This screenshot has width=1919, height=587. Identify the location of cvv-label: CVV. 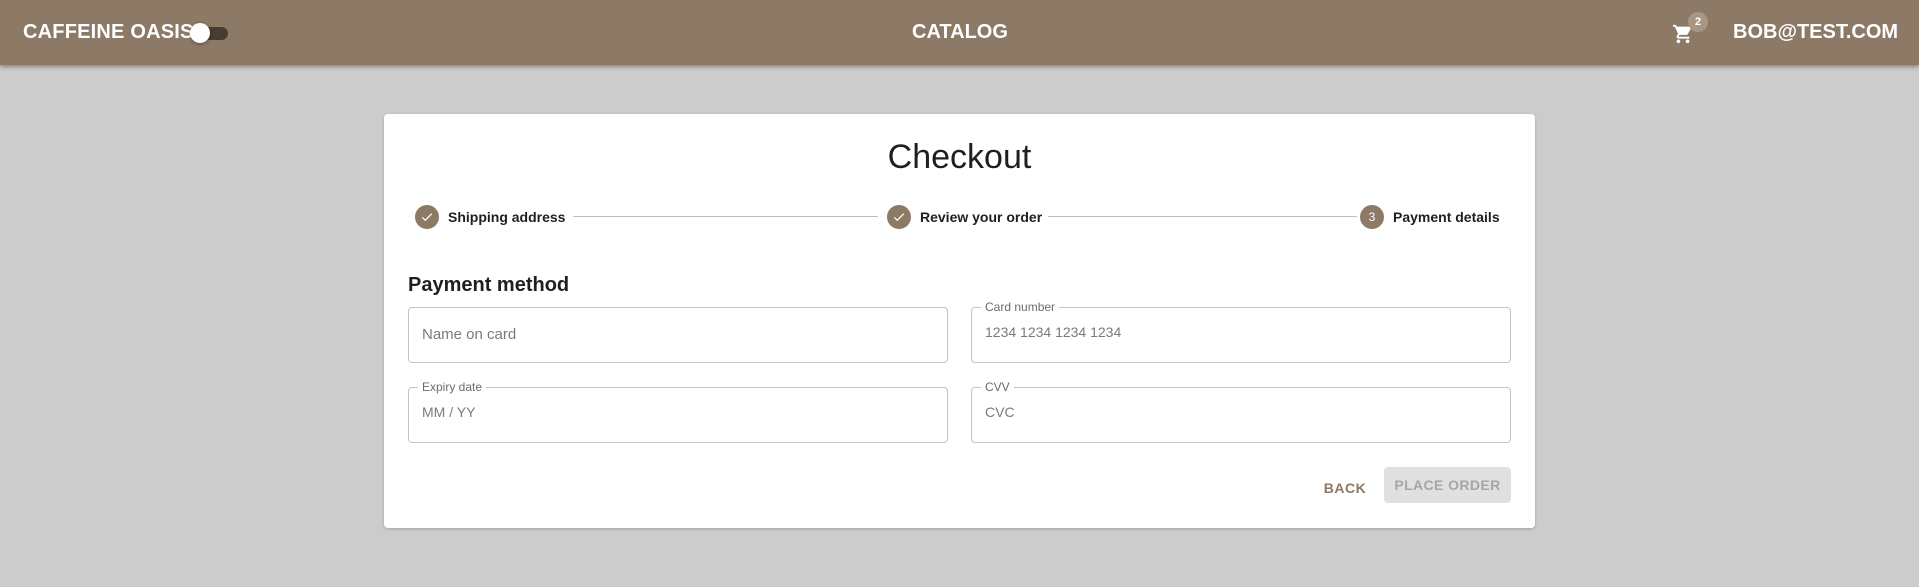
(997, 387).